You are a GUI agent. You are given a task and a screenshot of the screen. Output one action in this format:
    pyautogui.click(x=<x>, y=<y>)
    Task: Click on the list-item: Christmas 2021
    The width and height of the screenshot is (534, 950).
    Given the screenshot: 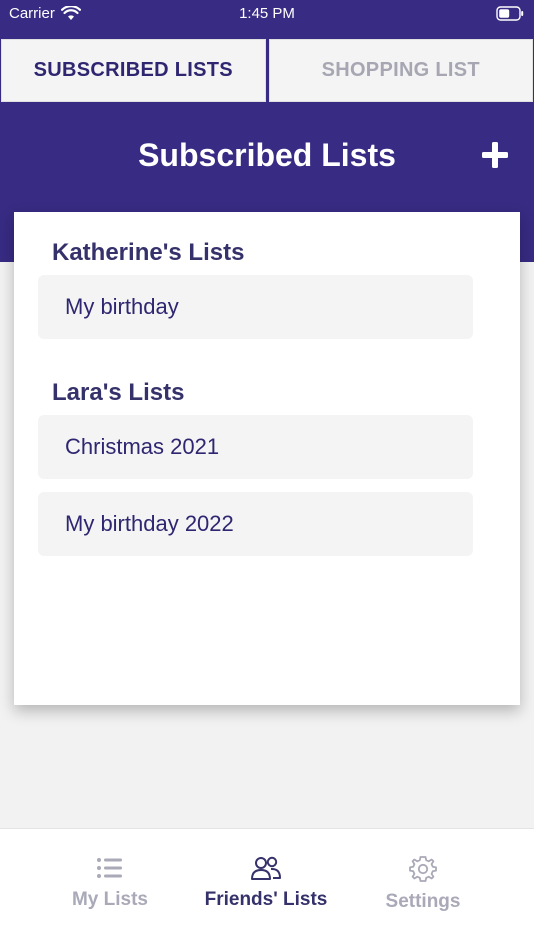 What is the action you would take?
    pyautogui.click(x=255, y=447)
    